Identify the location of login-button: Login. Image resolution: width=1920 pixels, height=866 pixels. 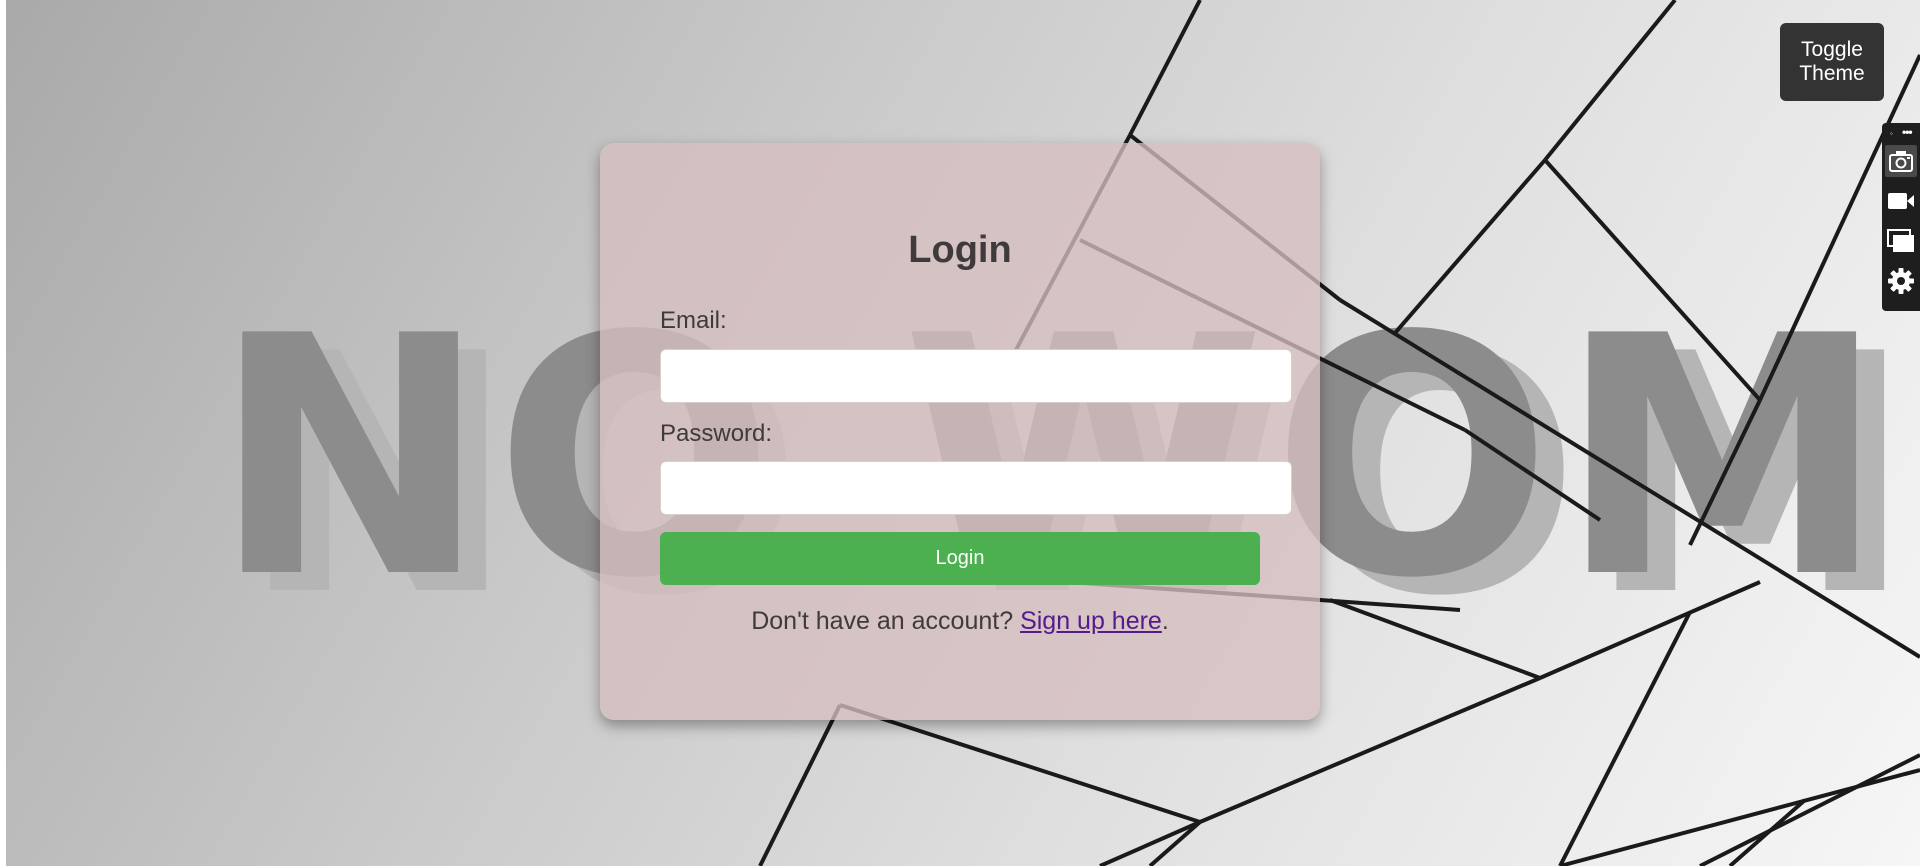
(960, 558).